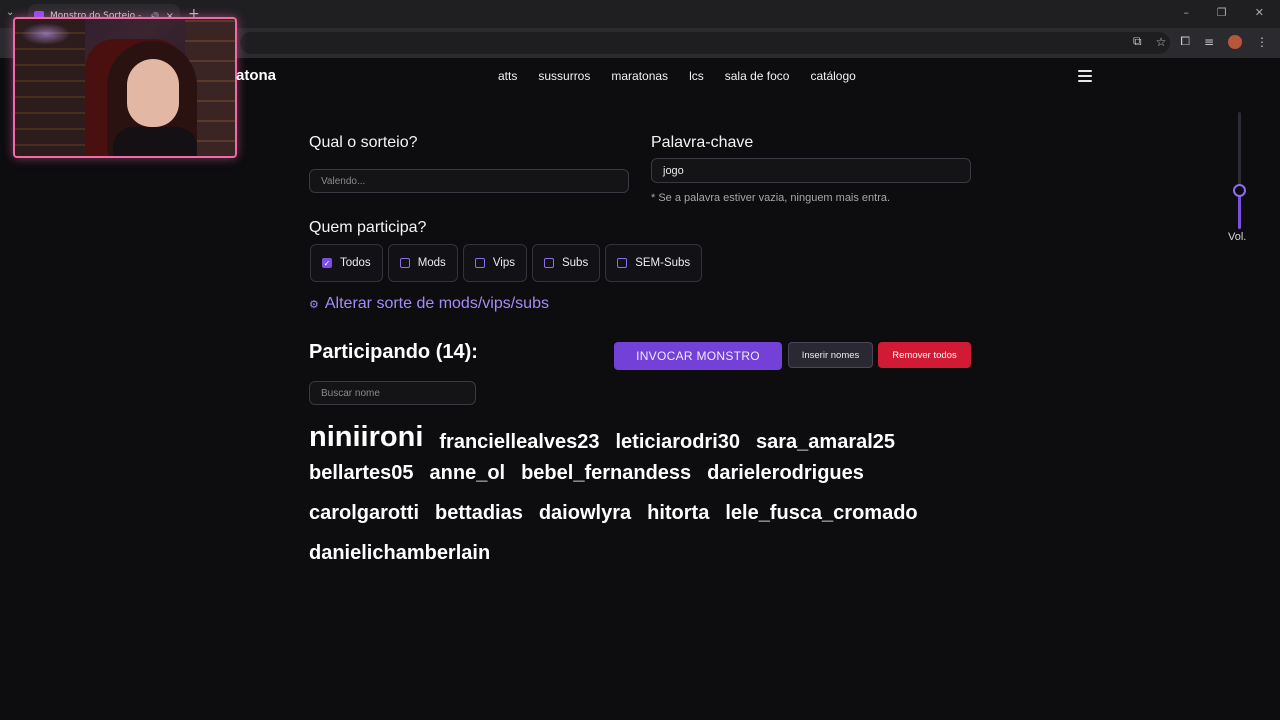 Image resolution: width=1280 pixels, height=720 pixels. Describe the element at coordinates (1185, 41) in the screenshot. I see `extensions-icon: ⧠` at that location.